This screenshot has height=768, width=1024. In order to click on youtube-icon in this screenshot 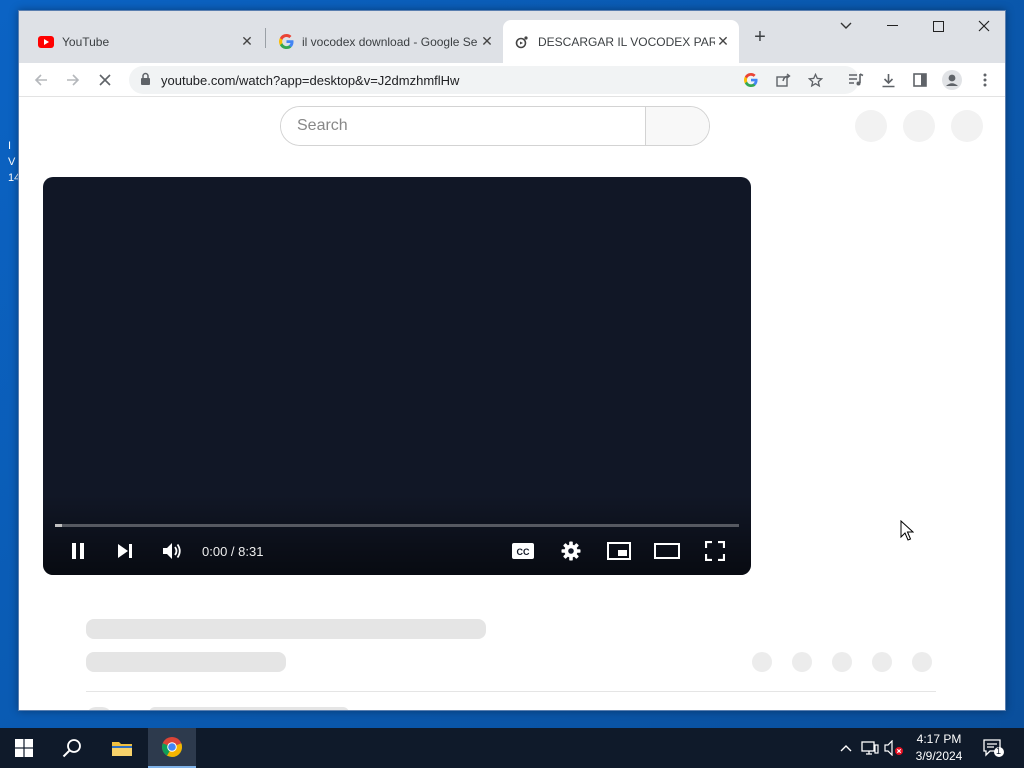, I will do `click(46, 42)`.